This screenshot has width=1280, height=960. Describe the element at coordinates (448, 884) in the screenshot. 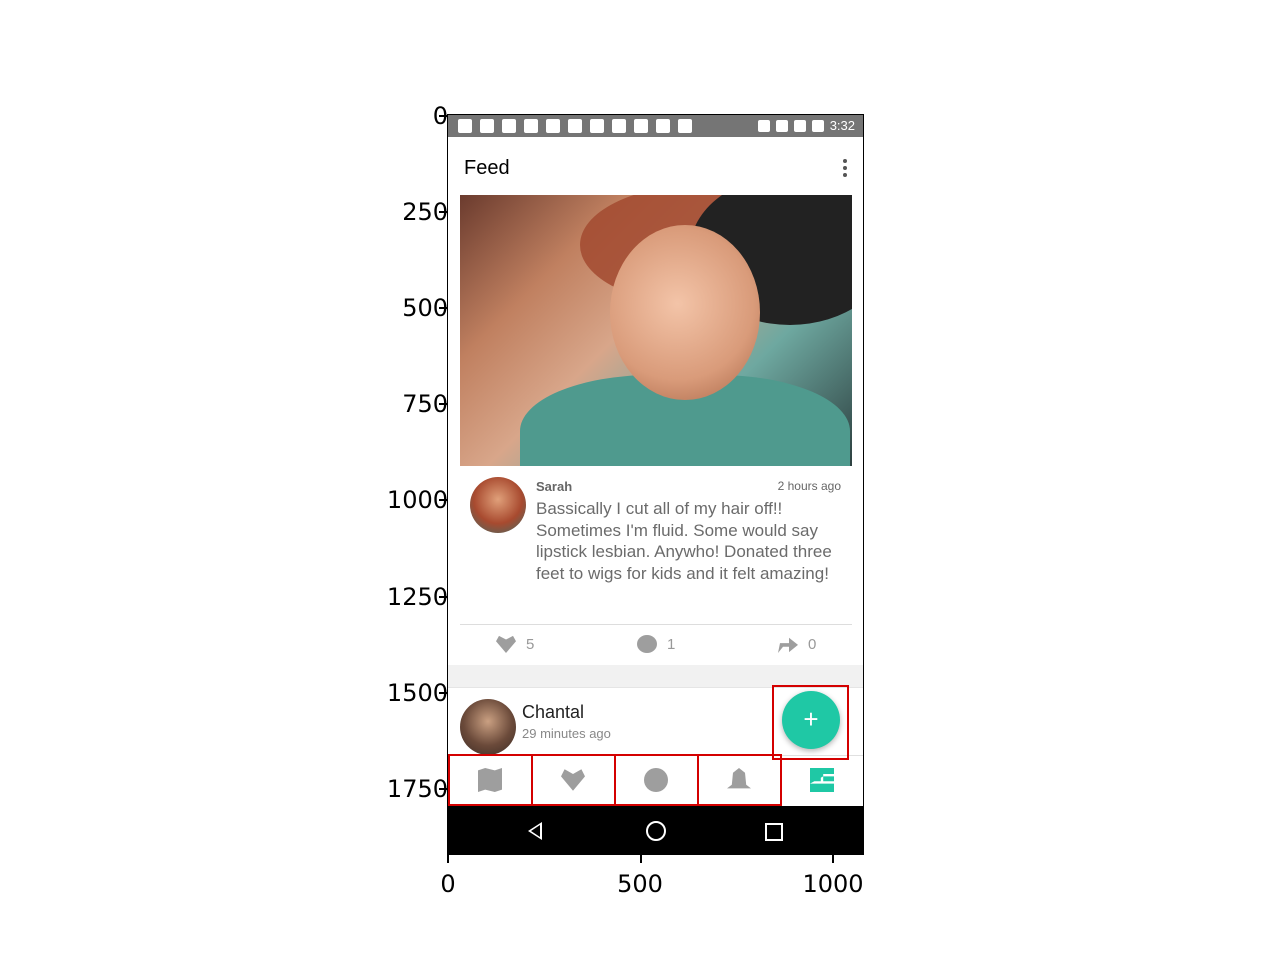

I see `x-tick-label: 0` at that location.